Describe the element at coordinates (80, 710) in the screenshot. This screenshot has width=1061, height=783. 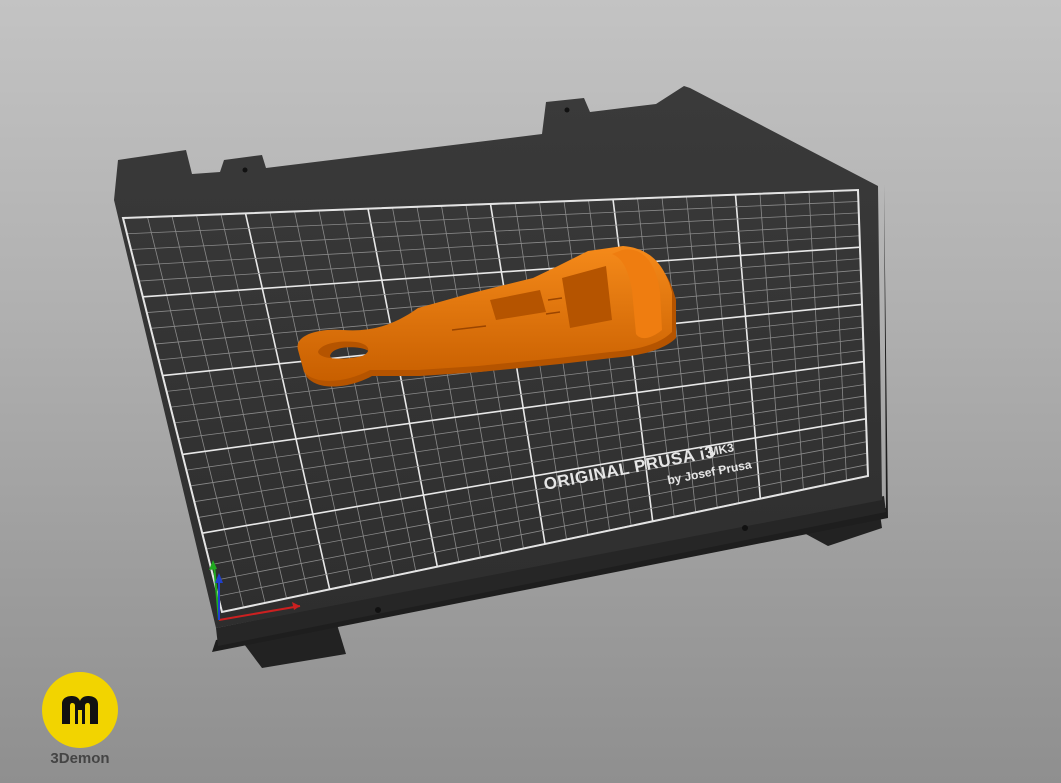
I see `3demon-logo-icon` at that location.